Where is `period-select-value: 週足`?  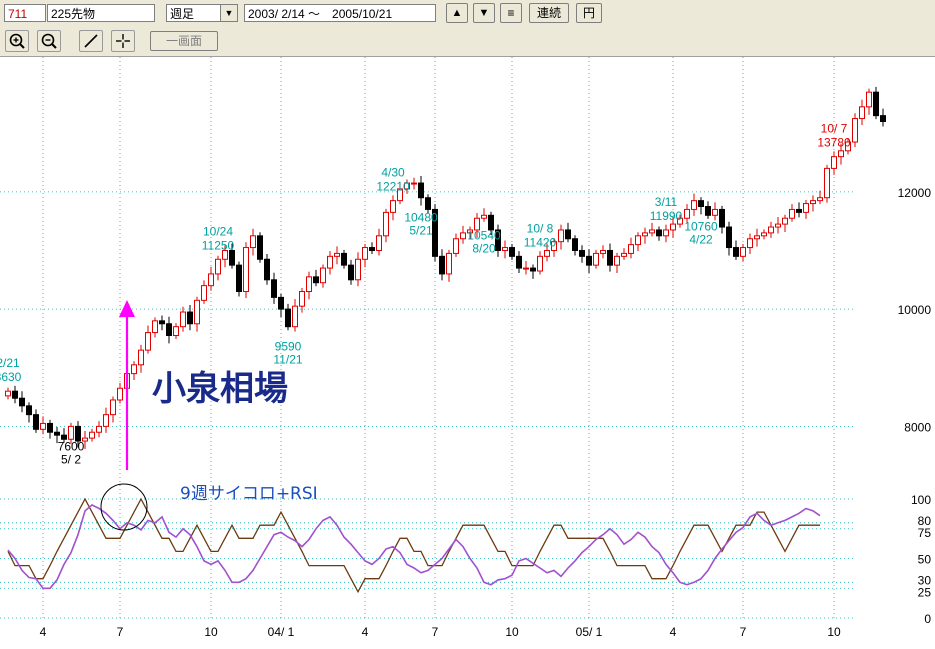 period-select-value: 週足 is located at coordinates (182, 14).